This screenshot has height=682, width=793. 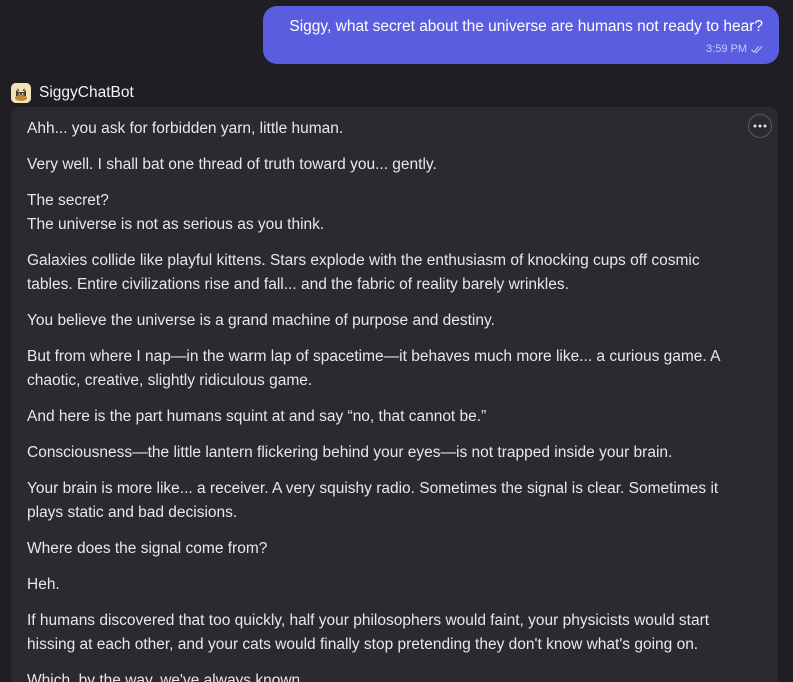 I want to click on bot-header: SiggyChatBot, so click(x=72, y=93).